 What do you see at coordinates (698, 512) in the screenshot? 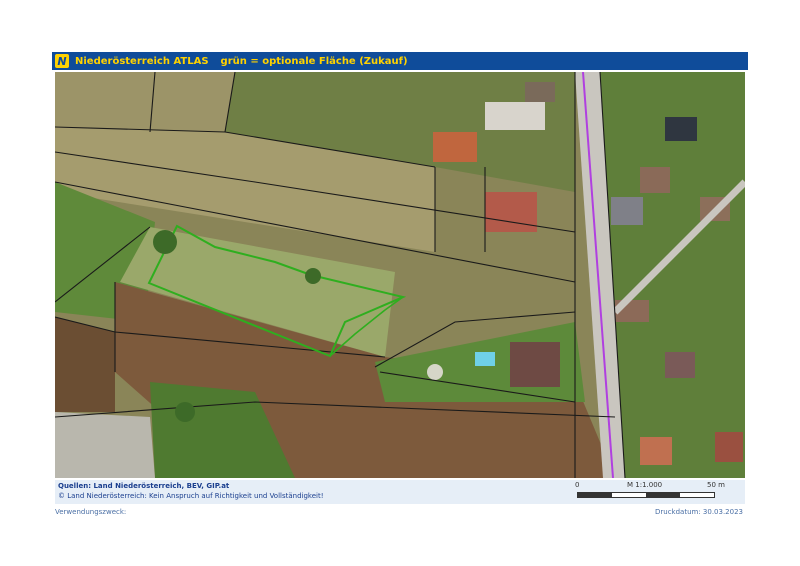
I see `print-date: Druckdatum: 30.03.2023` at bounding box center [698, 512].